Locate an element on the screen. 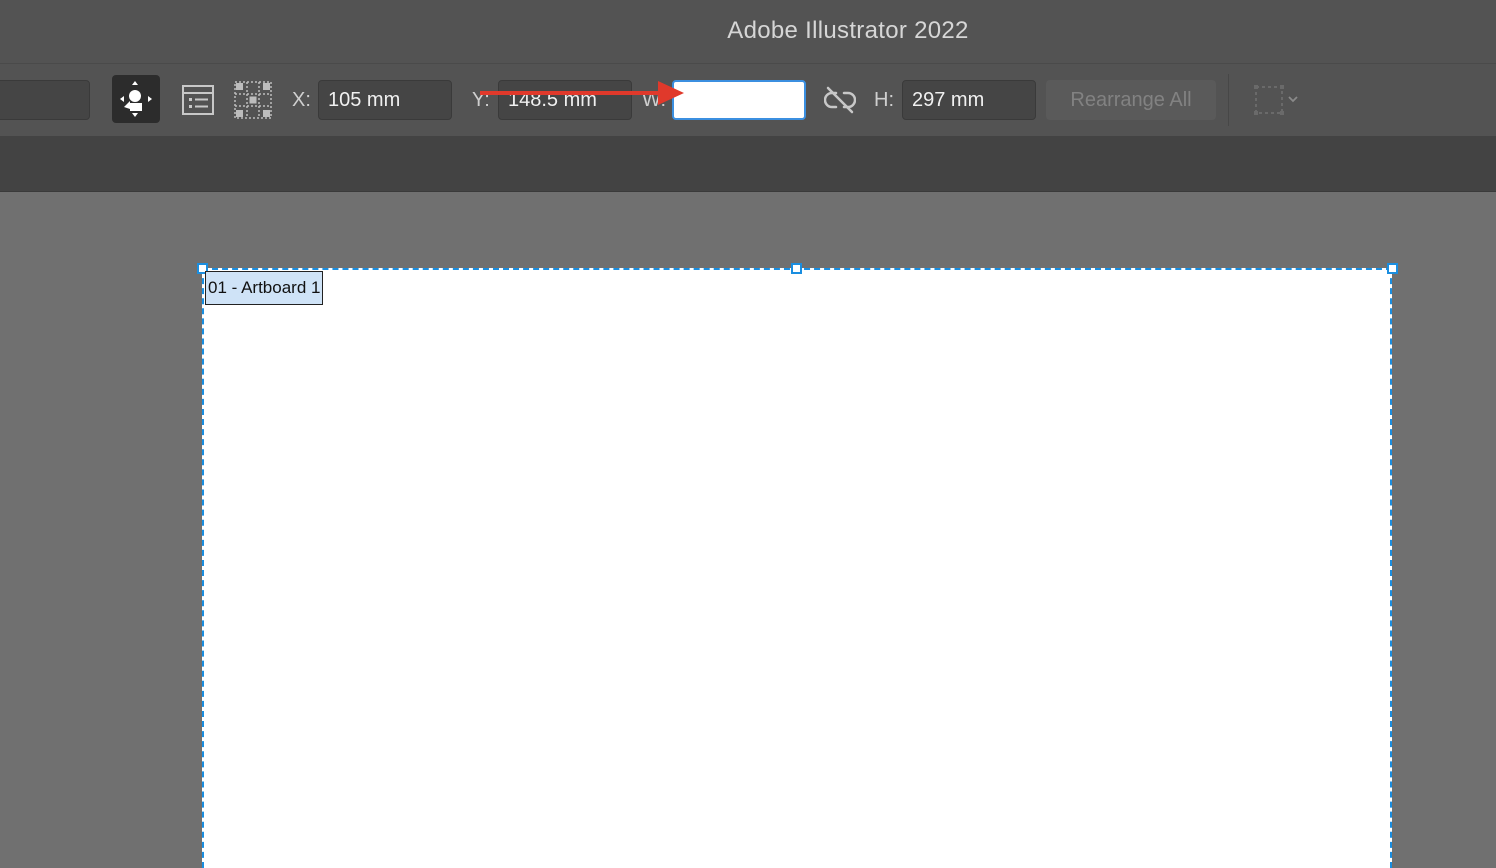  window-title: Adobe Illustrator 2022 is located at coordinates (848, 30).